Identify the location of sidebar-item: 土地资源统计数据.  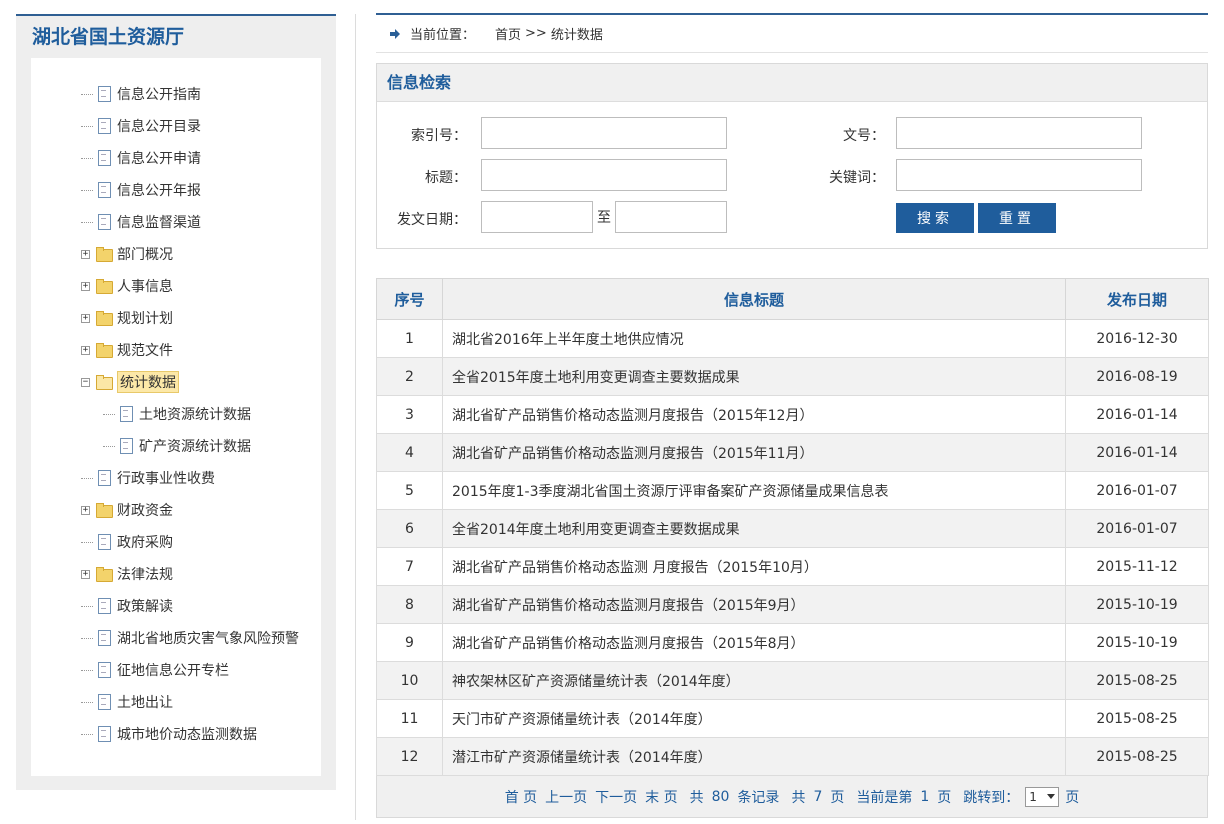
(177, 414).